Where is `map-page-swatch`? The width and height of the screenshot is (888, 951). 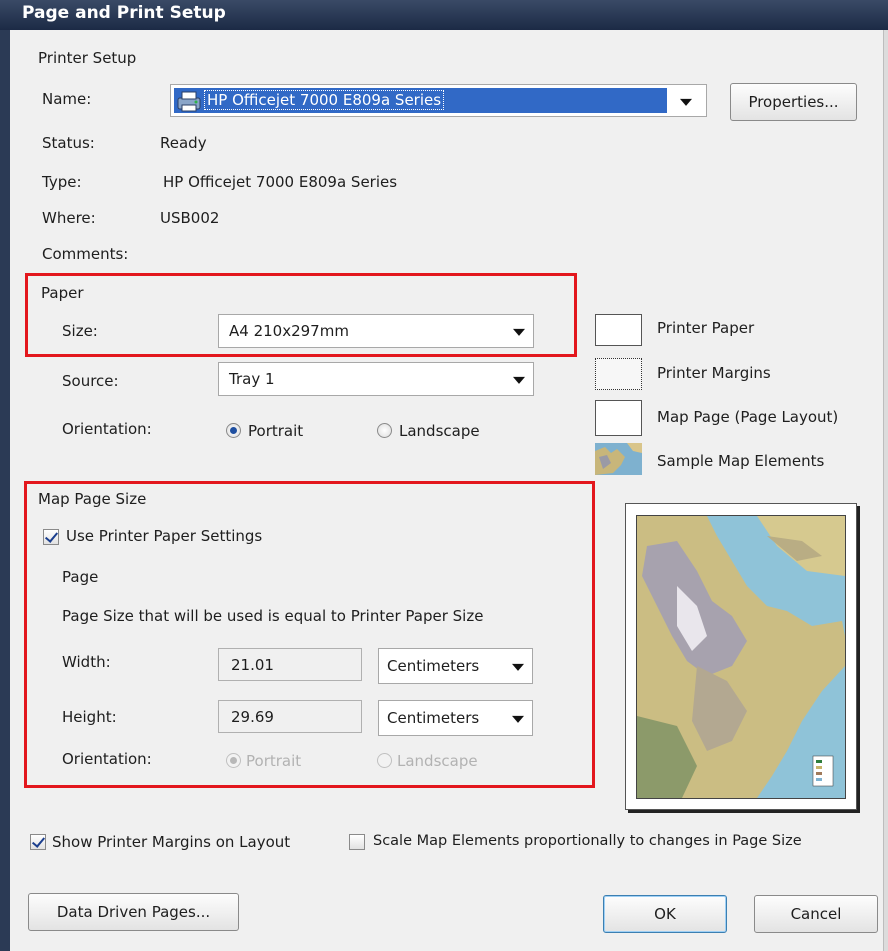
map-page-swatch is located at coordinates (618, 418).